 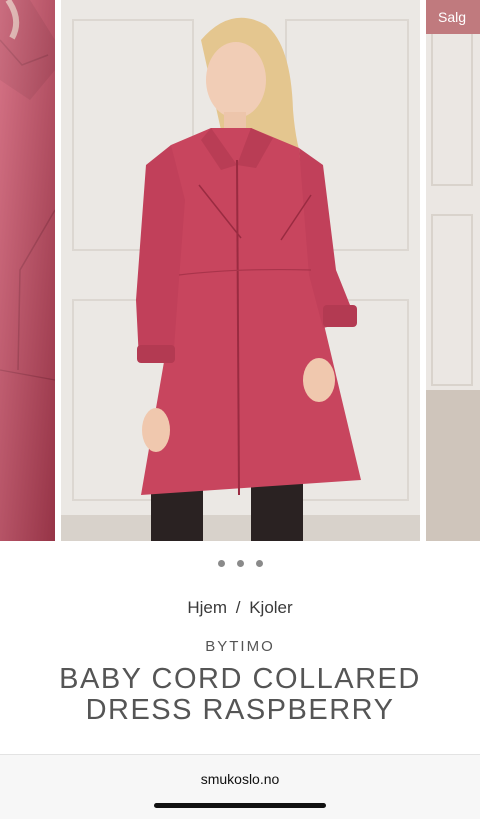 I want to click on sale-badge: Salg, so click(x=453, y=17).